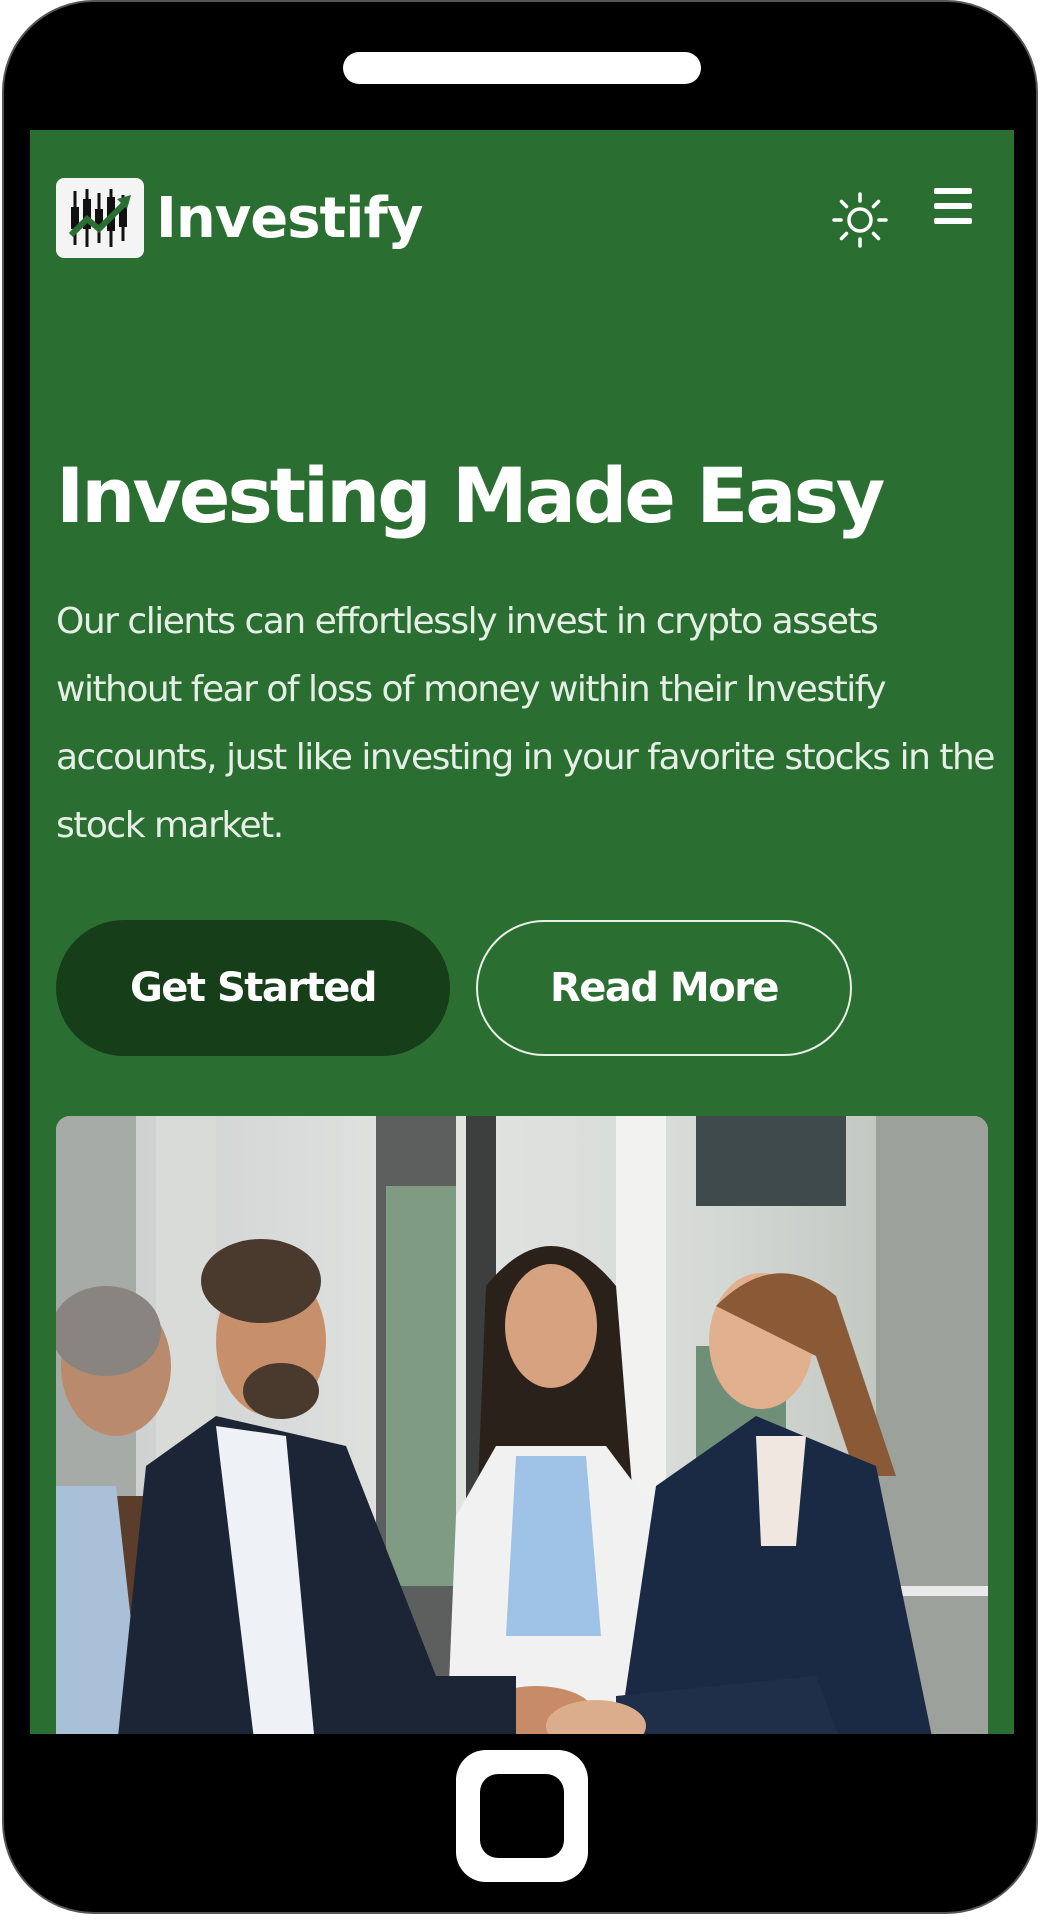  Describe the element at coordinates (522, 68) in the screenshot. I see `phone-speaker` at that location.